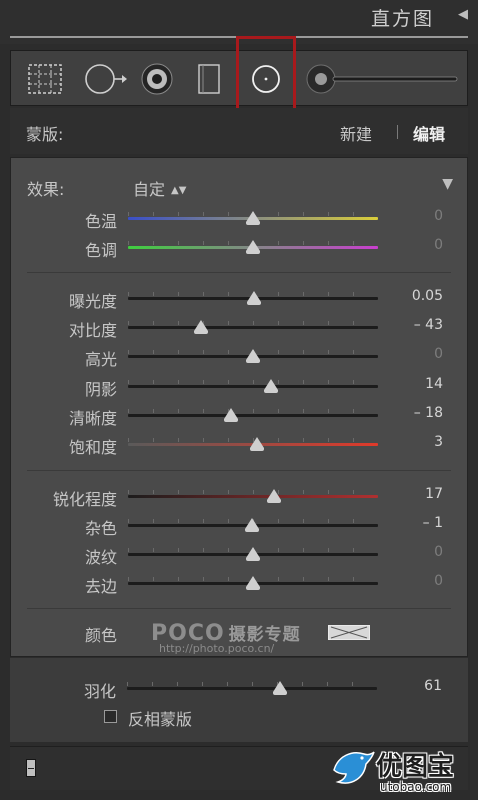  Describe the element at coordinates (349, 632) in the screenshot. I see `color-swatch` at that location.